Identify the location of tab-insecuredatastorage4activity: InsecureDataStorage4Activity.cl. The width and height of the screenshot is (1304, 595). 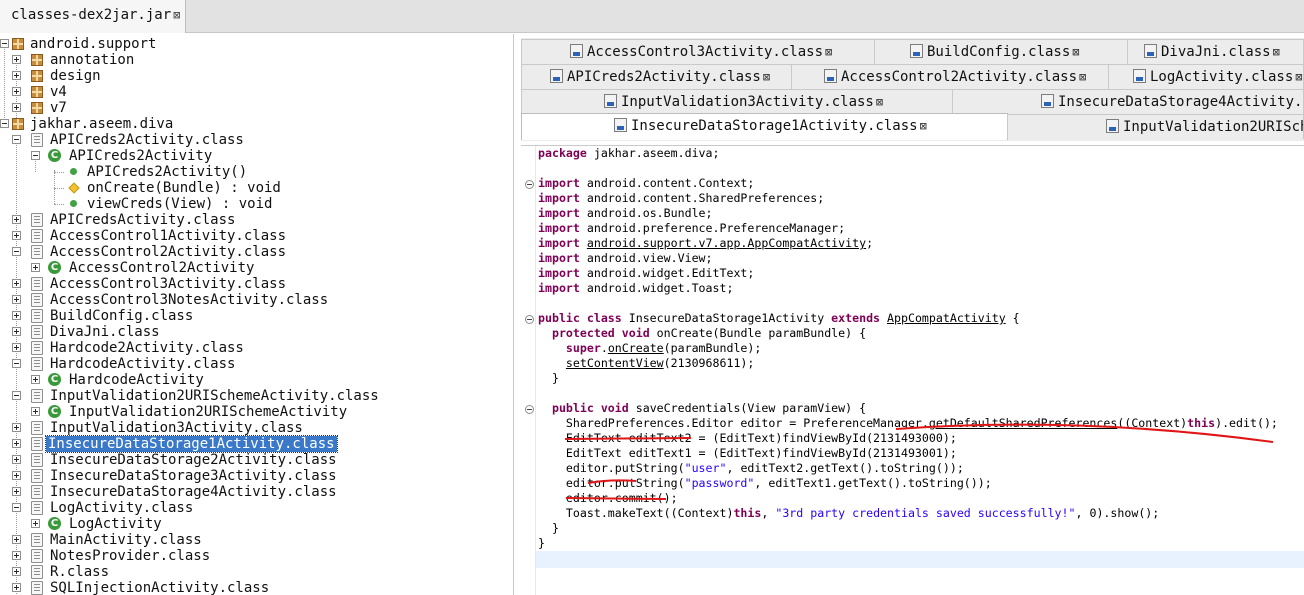
(1128, 101).